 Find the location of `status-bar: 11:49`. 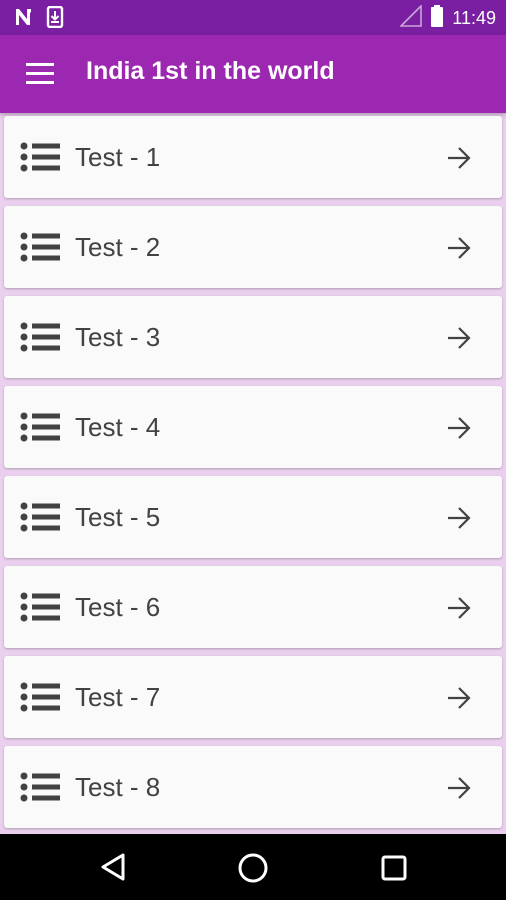

status-bar: 11:49 is located at coordinates (253, 17).